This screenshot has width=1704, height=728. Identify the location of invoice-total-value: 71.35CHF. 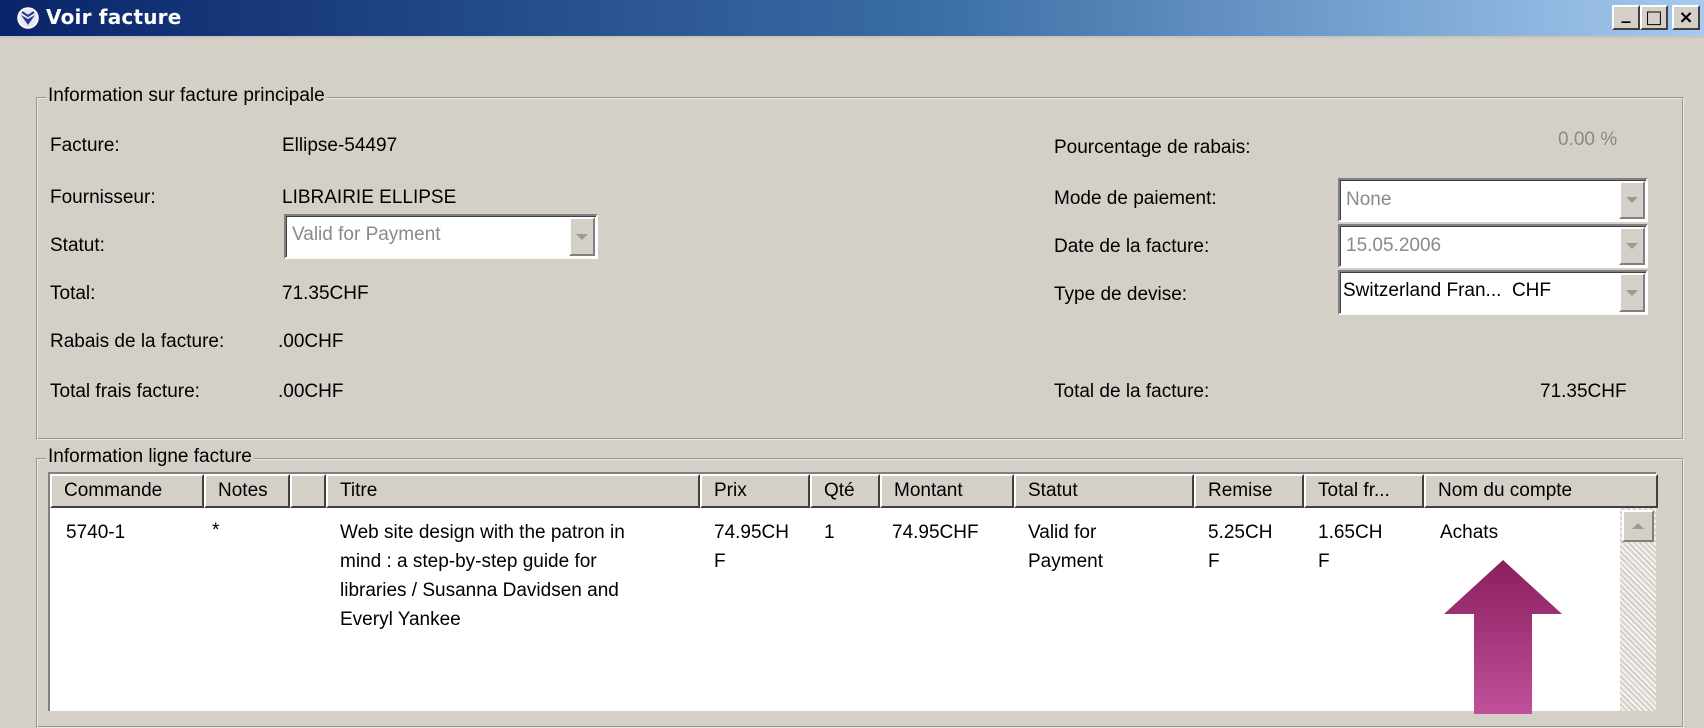
(1583, 391).